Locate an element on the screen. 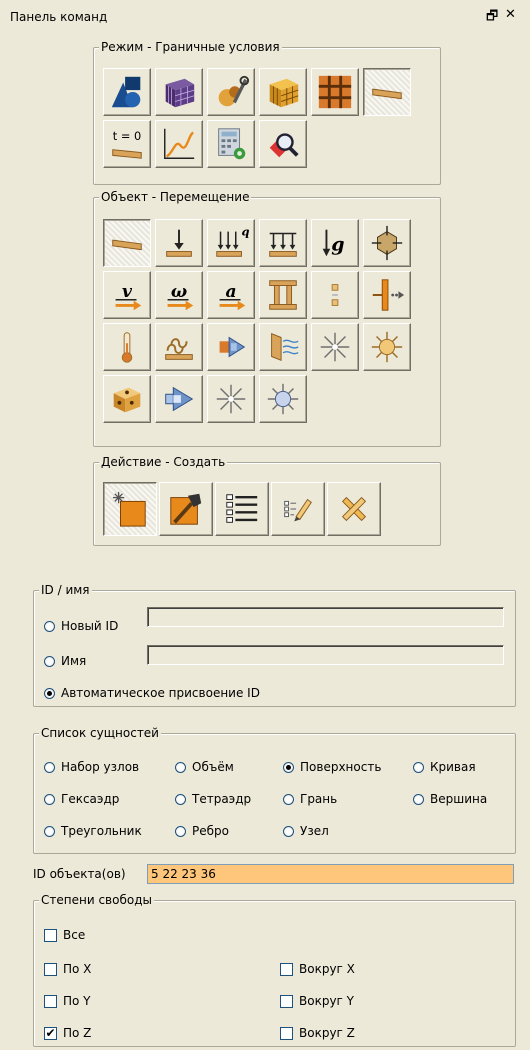 This screenshot has height=1050, width=530. dof-all-checkbox: Все is located at coordinates (64, 935).